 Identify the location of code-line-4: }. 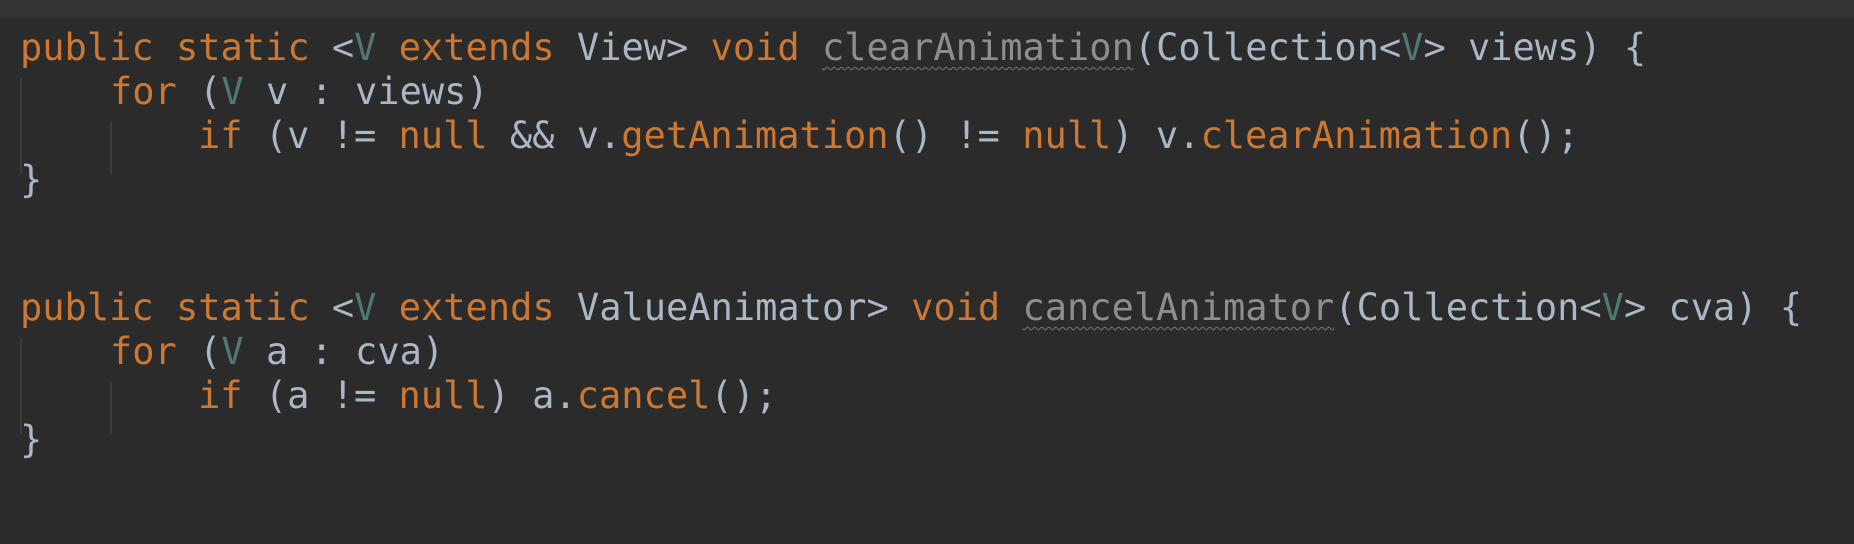
(31, 180).